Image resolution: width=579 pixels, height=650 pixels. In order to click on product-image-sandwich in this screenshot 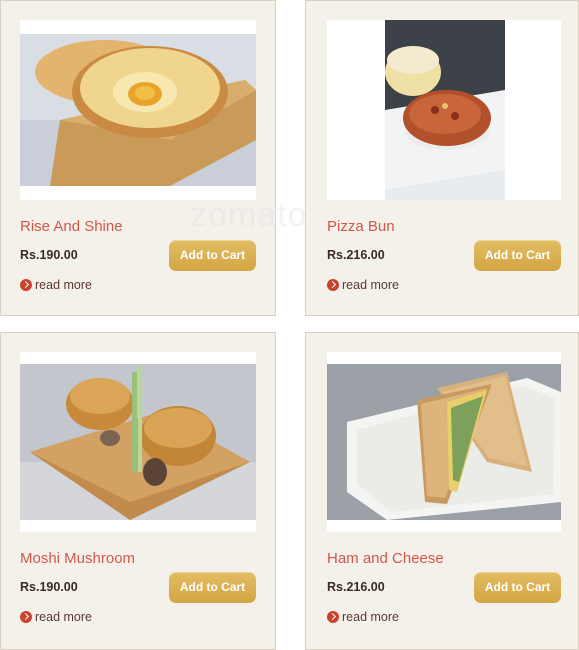, I will do `click(444, 442)`.